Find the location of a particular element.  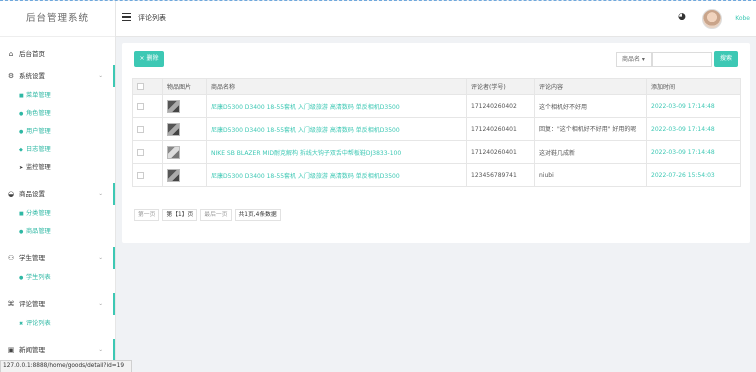

sidebar-item-comment-list: ✖ 评论列表 is located at coordinates (57, 324).